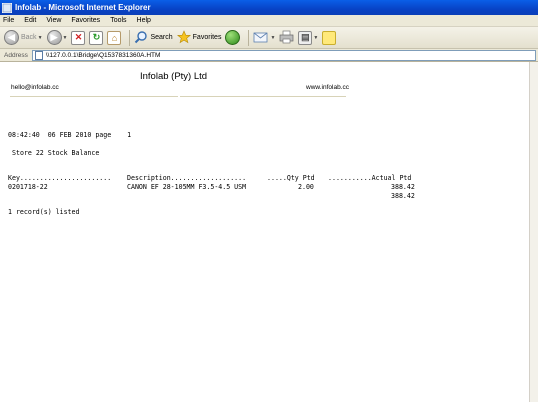  What do you see at coordinates (38, 55) in the screenshot?
I see `page-icon` at bounding box center [38, 55].